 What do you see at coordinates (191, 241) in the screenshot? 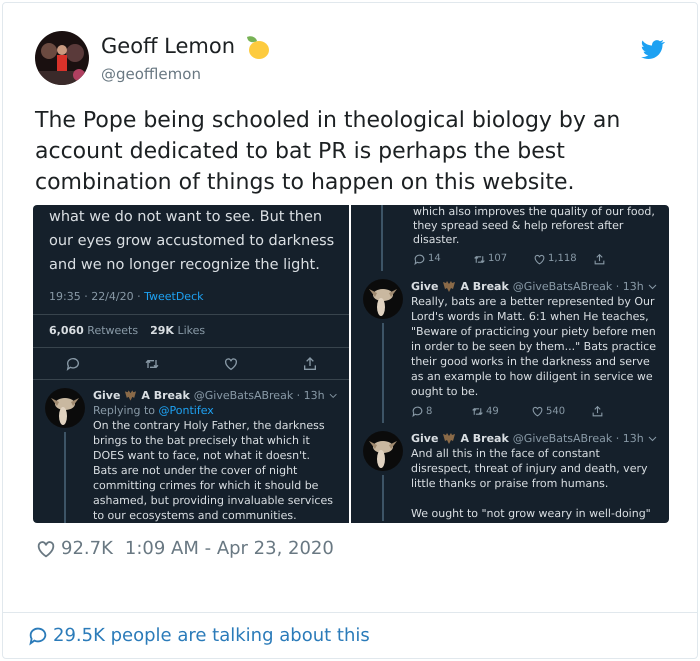
I see `tweet-text: our eyes grow accustomed to darkness` at bounding box center [191, 241].